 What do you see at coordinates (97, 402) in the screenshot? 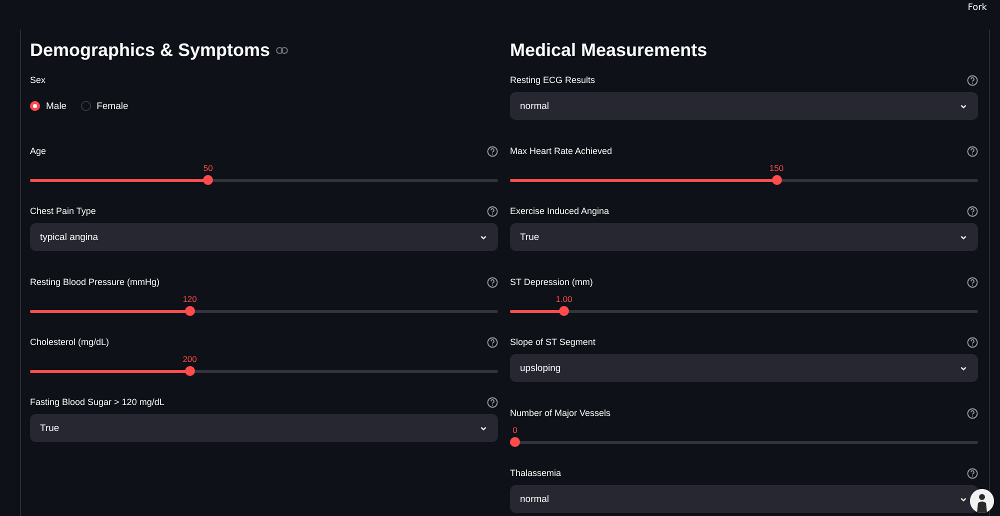
I see `field-label: Fasting Blood Sugar > 120 mg/dL` at bounding box center [97, 402].